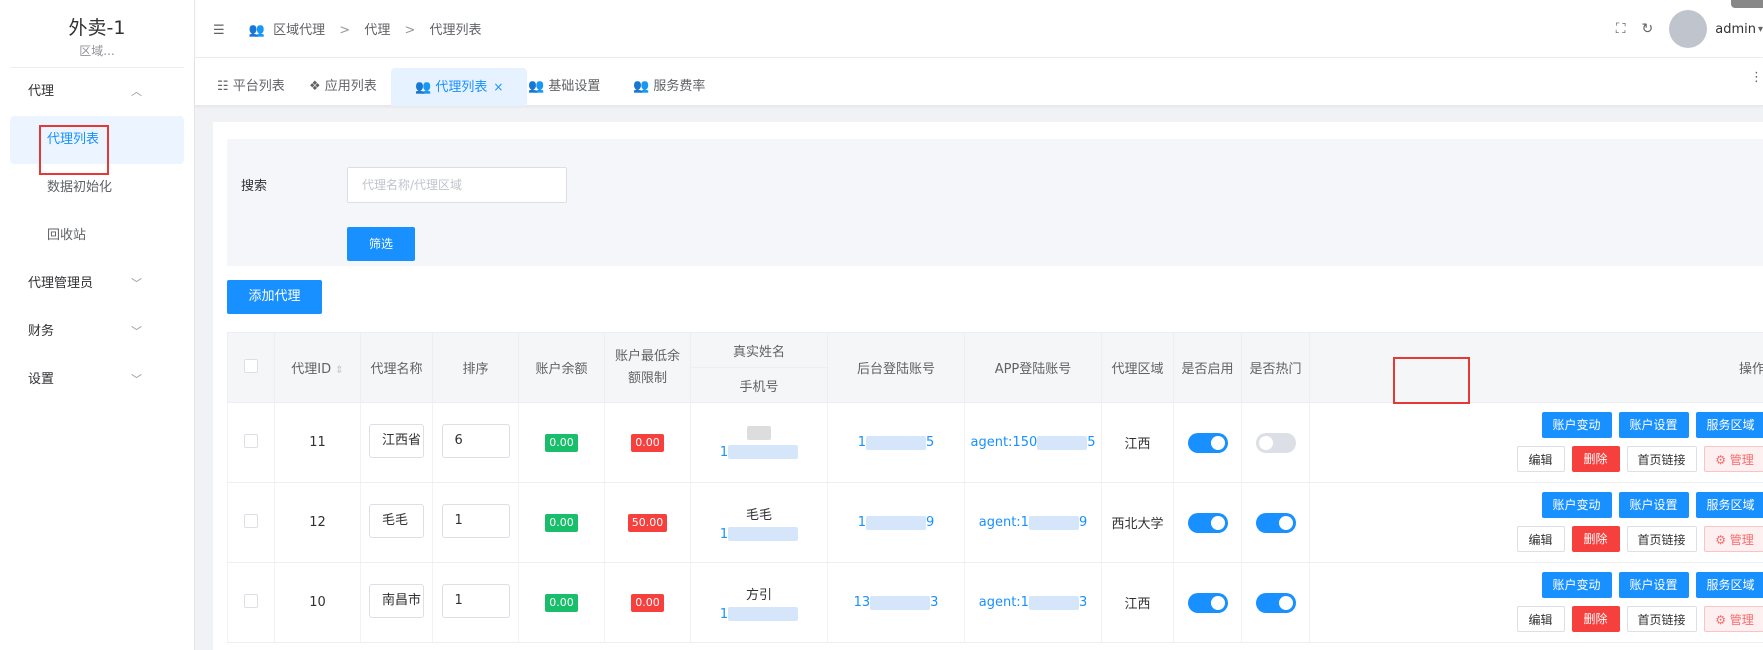 This screenshot has width=1763, height=650. Describe the element at coordinates (350, 86) in the screenshot. I see `tab-label: 应用列表` at that location.